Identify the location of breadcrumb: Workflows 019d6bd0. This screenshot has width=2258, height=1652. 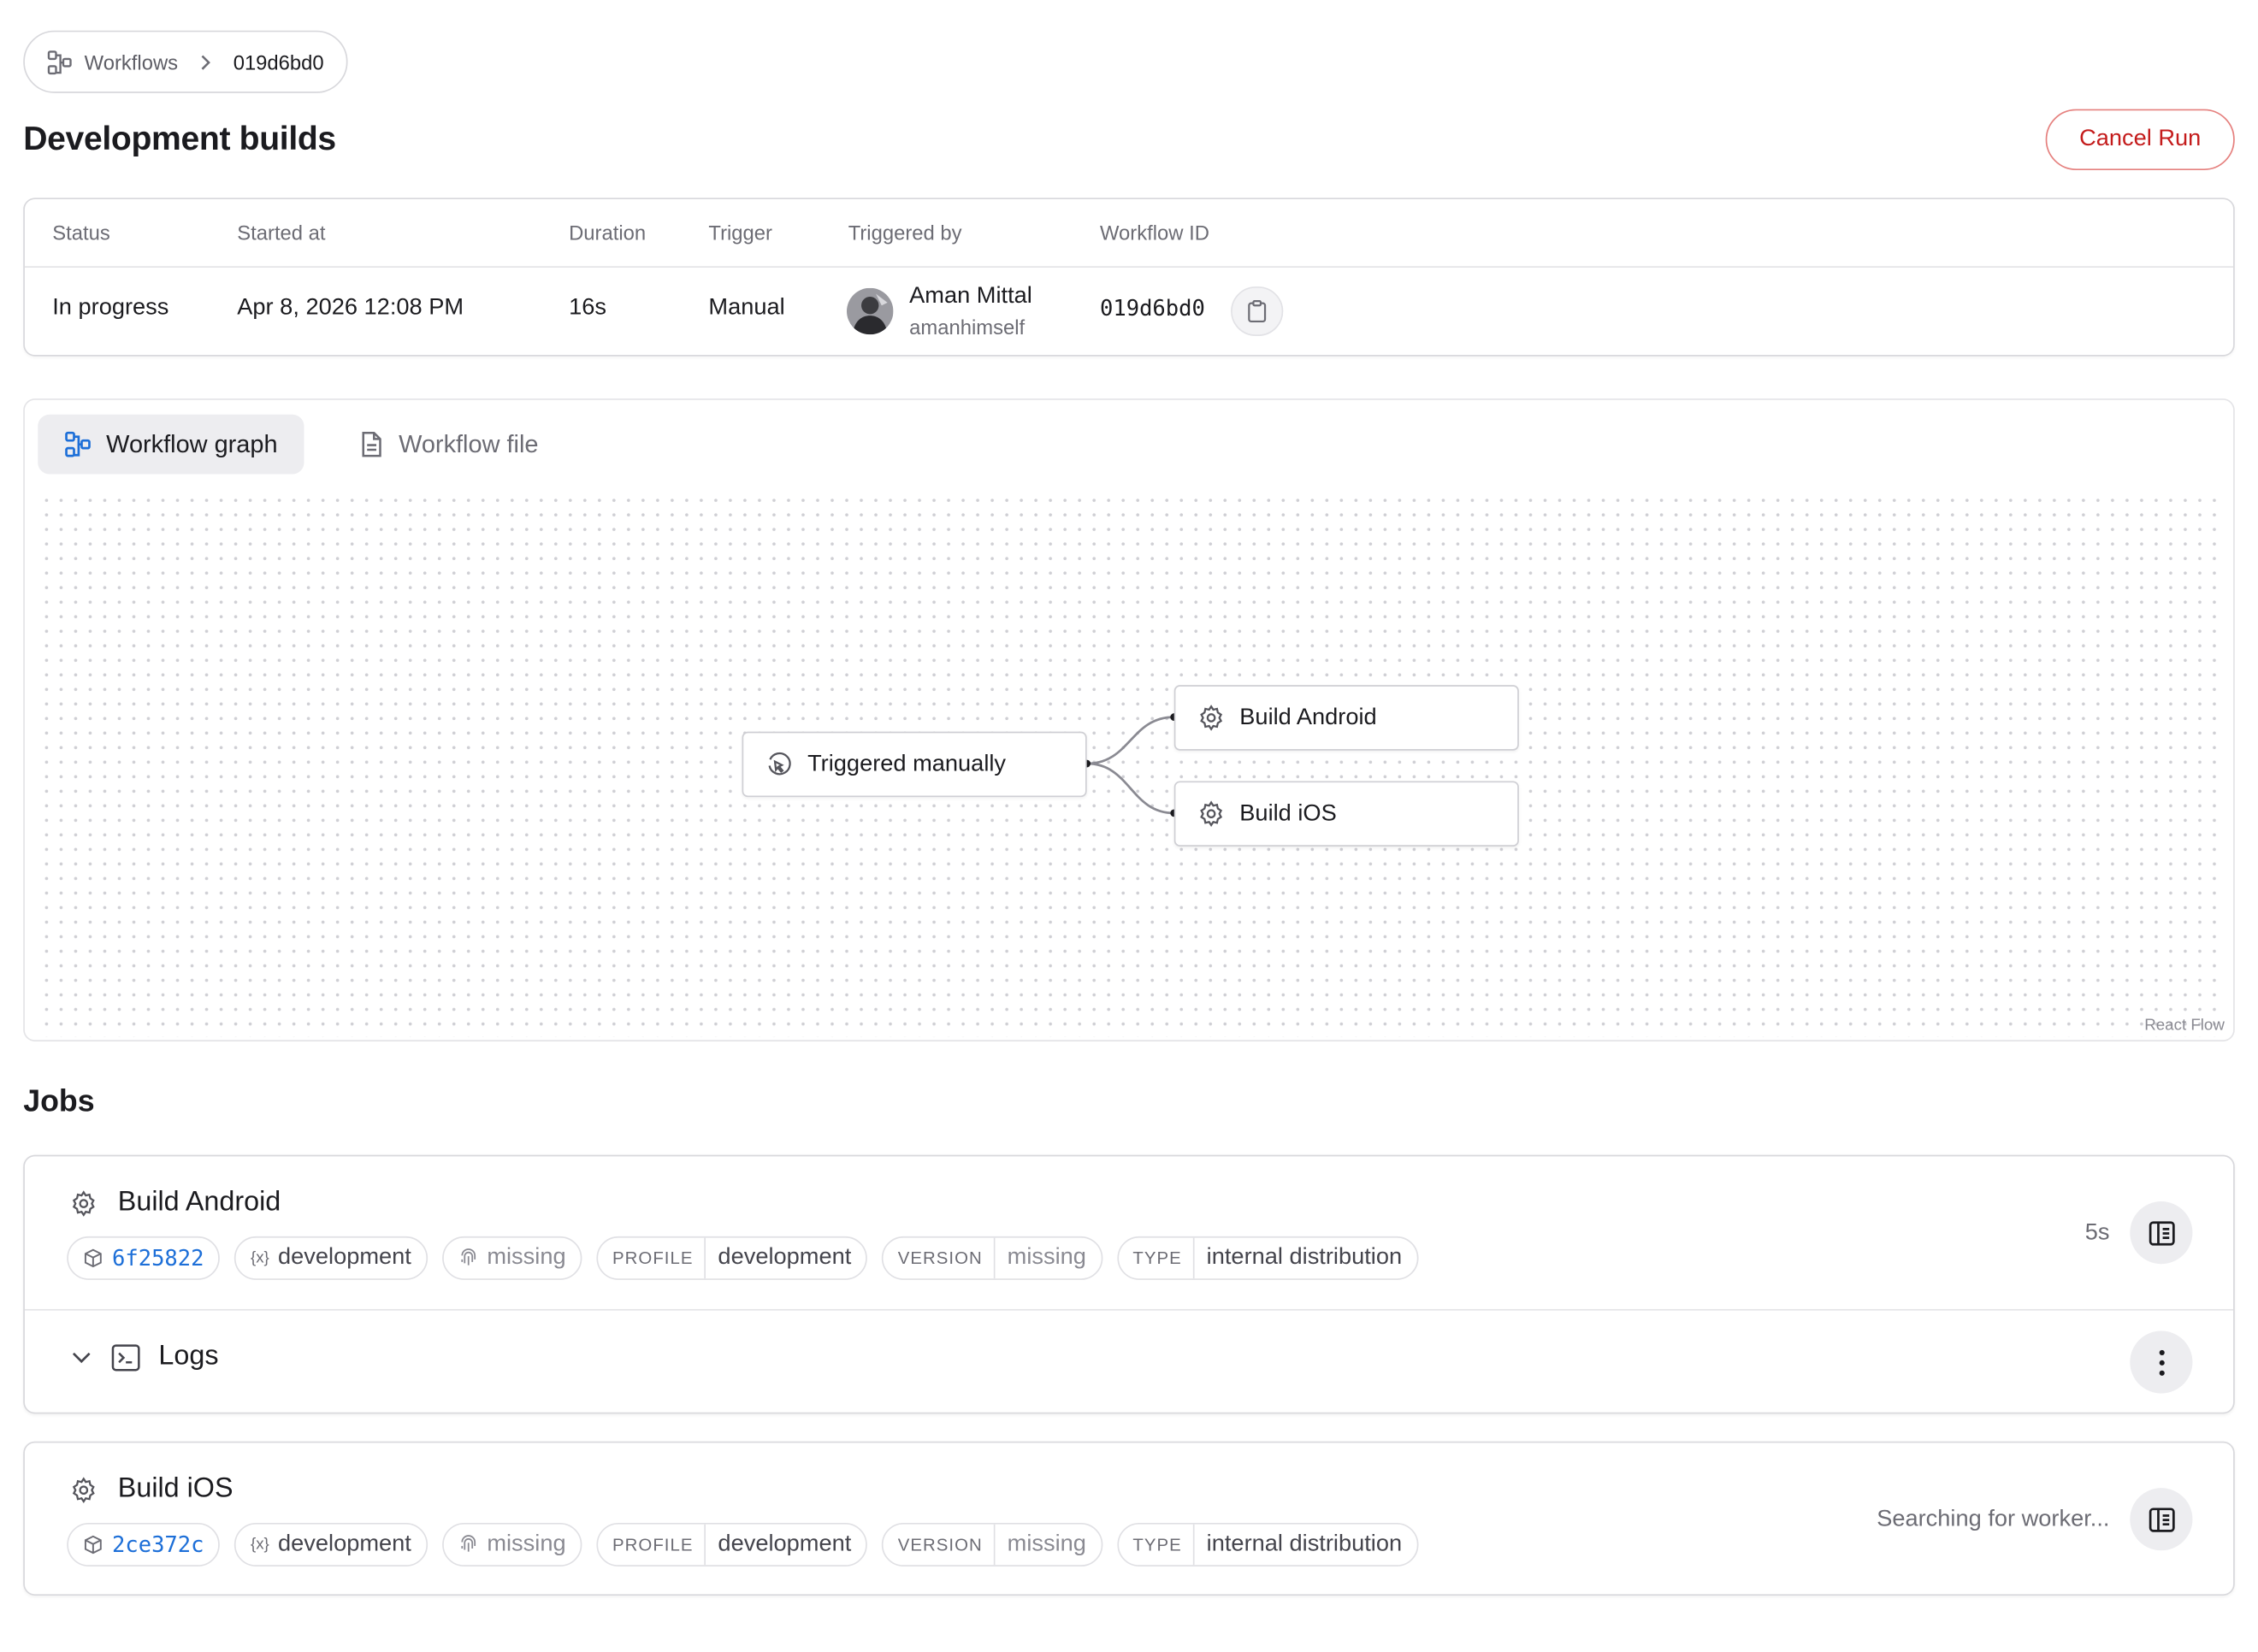
(185, 61).